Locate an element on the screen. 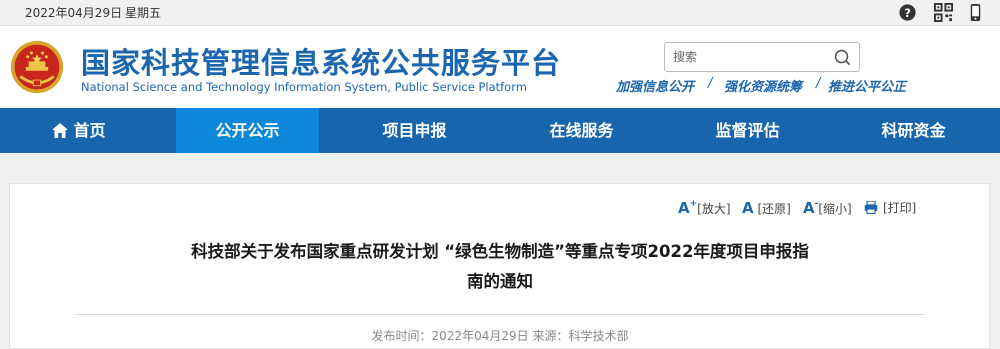 The width and height of the screenshot is (1000, 349). mobile-icon is located at coordinates (975, 12).